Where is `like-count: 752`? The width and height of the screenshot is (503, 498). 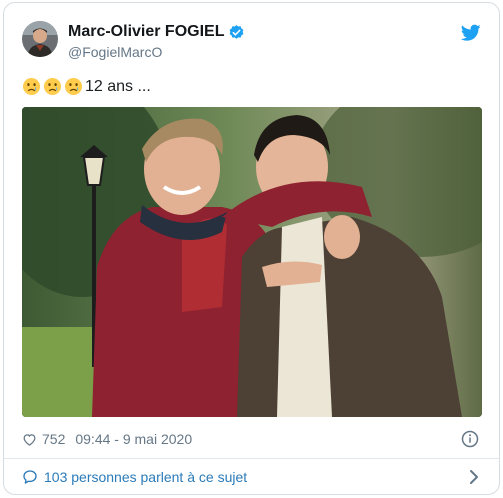
like-count: 752 is located at coordinates (53, 439).